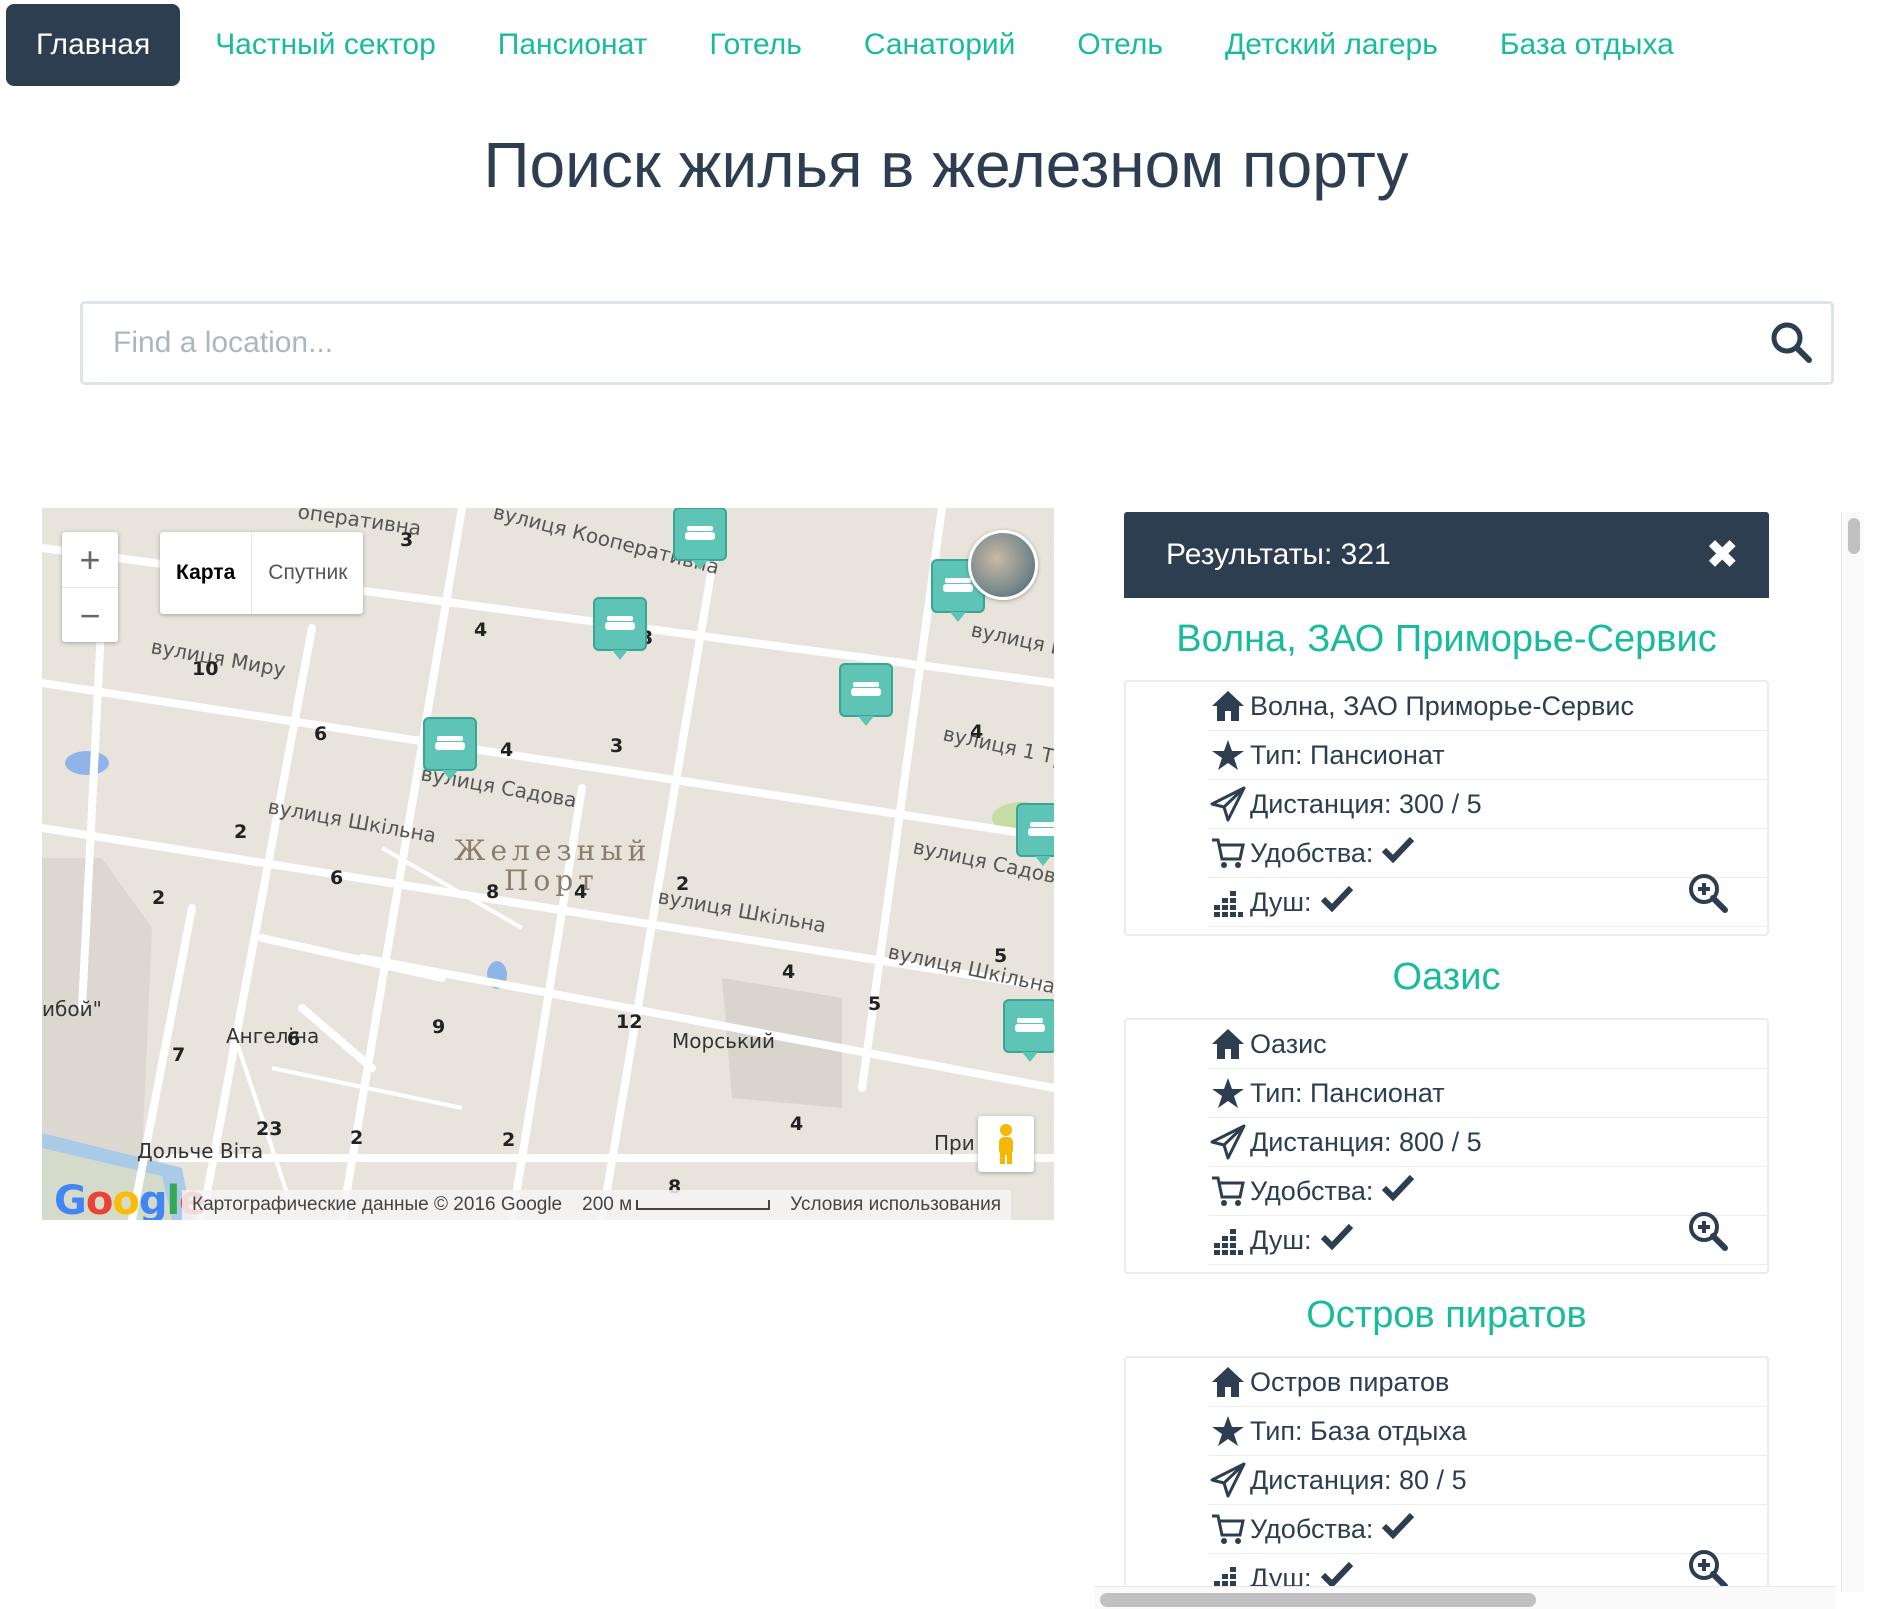  I want to click on results-header: Результаты: 321 ✖, so click(1446, 555).